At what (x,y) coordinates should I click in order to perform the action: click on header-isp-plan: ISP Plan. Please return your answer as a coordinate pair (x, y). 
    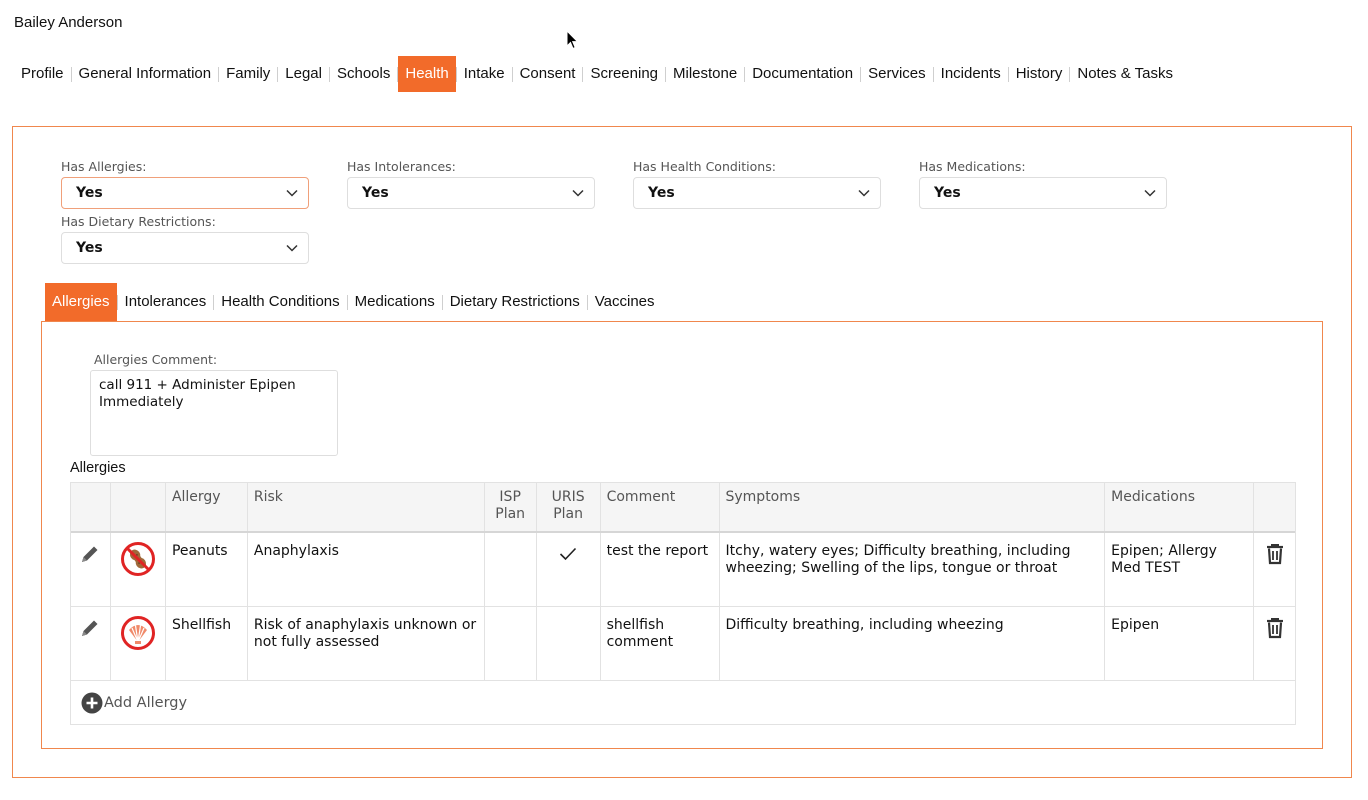
    Looking at the image, I should click on (511, 507).